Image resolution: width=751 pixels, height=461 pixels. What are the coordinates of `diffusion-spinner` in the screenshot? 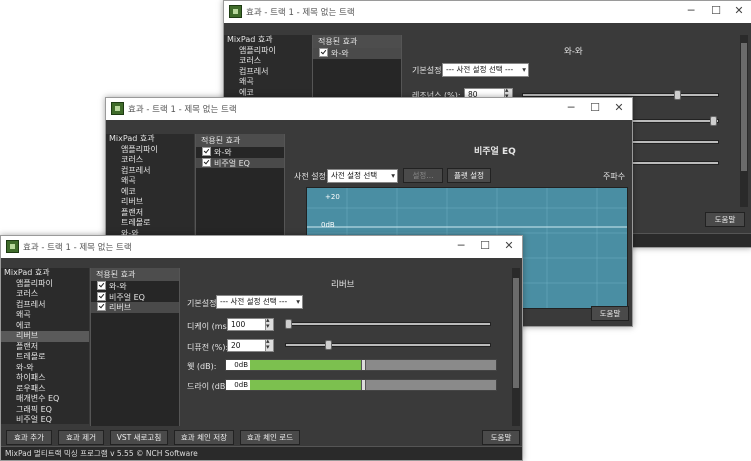 It's located at (269, 344).